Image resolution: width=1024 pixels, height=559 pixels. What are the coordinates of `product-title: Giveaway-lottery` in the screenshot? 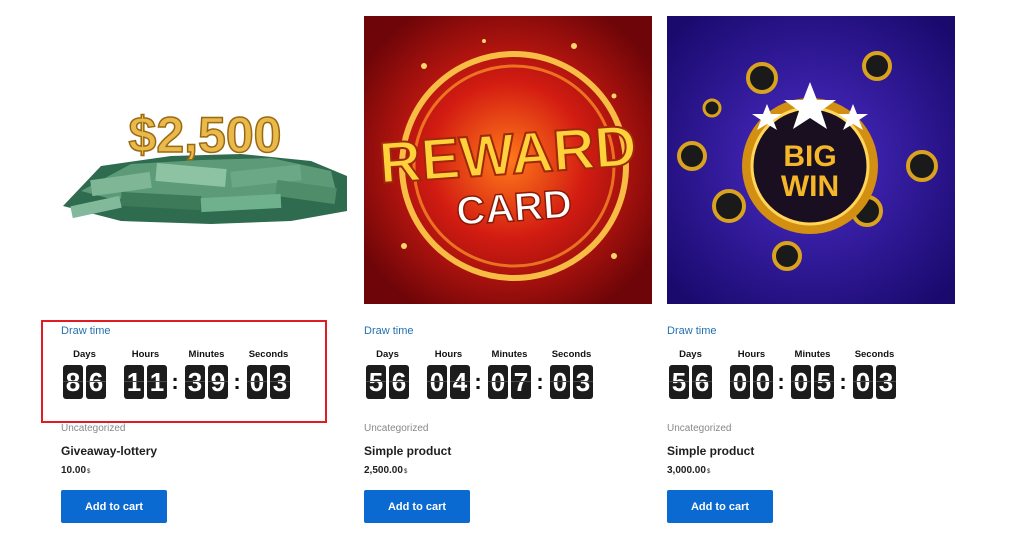 It's located at (109, 451).